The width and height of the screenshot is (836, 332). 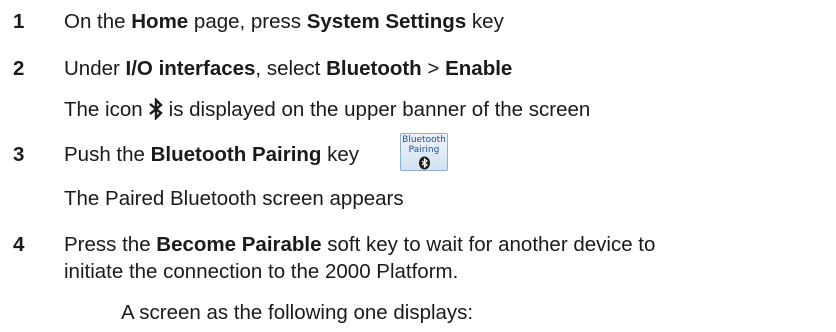 I want to click on step-number: 4, so click(x=19, y=244).